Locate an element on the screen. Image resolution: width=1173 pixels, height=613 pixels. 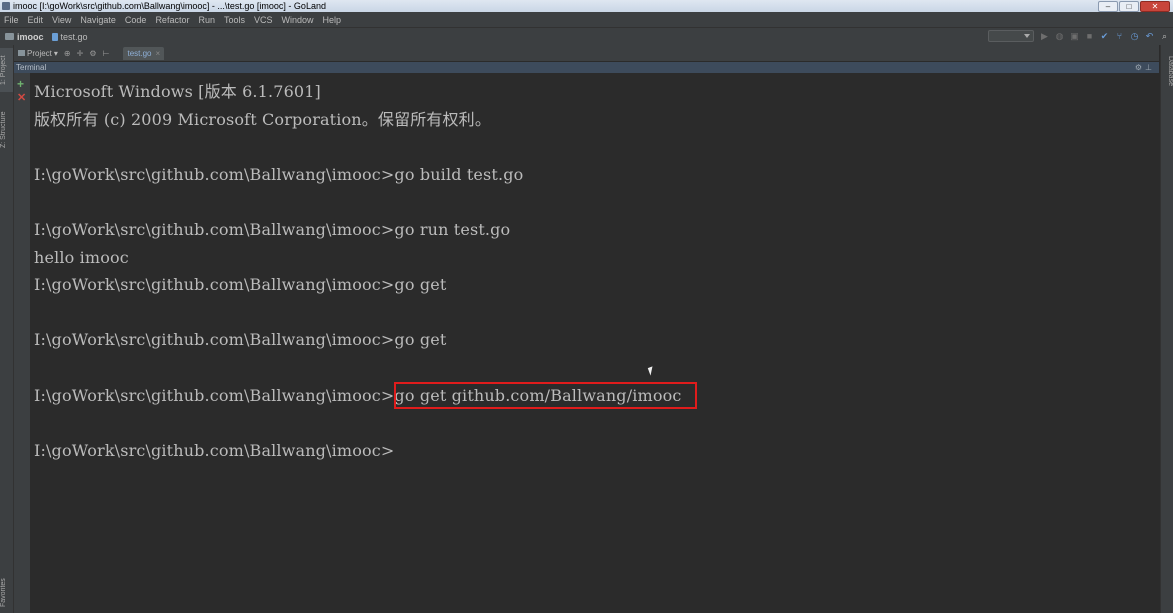
vcs-update-icon: ✔ is located at coordinates (1104, 36).